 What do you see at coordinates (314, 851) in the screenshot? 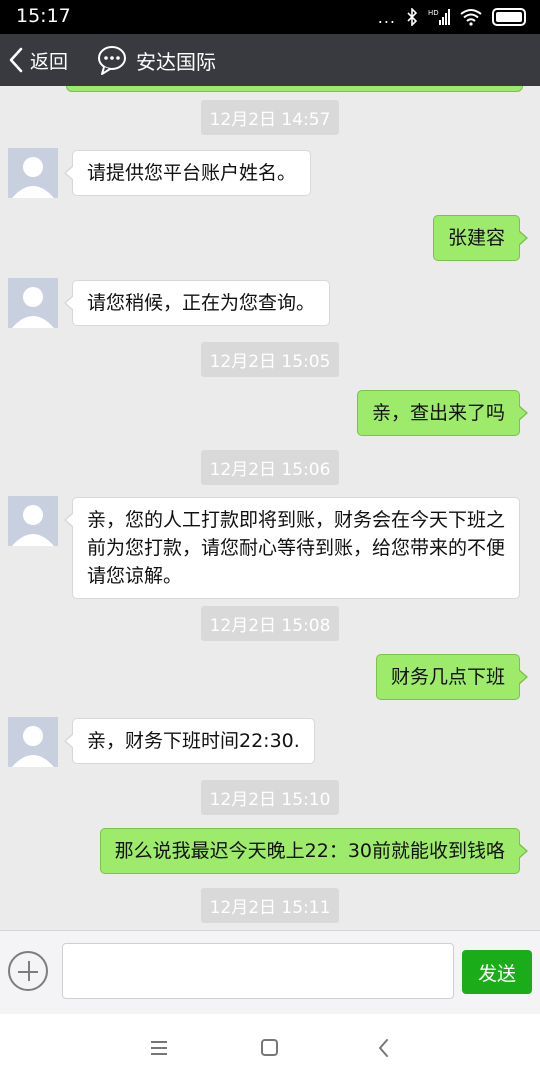
I see `message-bubble-outgoing: 那么说我最迟今天晚上22：30前就能收到钱咯` at bounding box center [314, 851].